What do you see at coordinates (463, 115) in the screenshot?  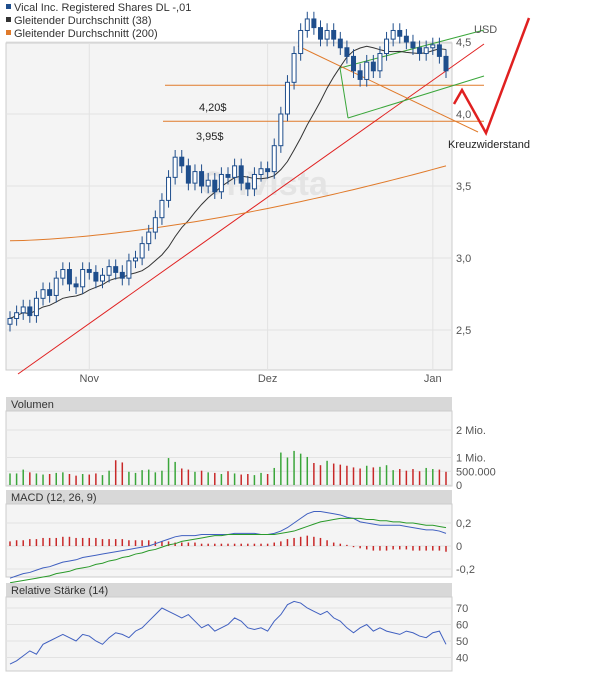 I see `price-tick-label: 4,0` at bounding box center [463, 115].